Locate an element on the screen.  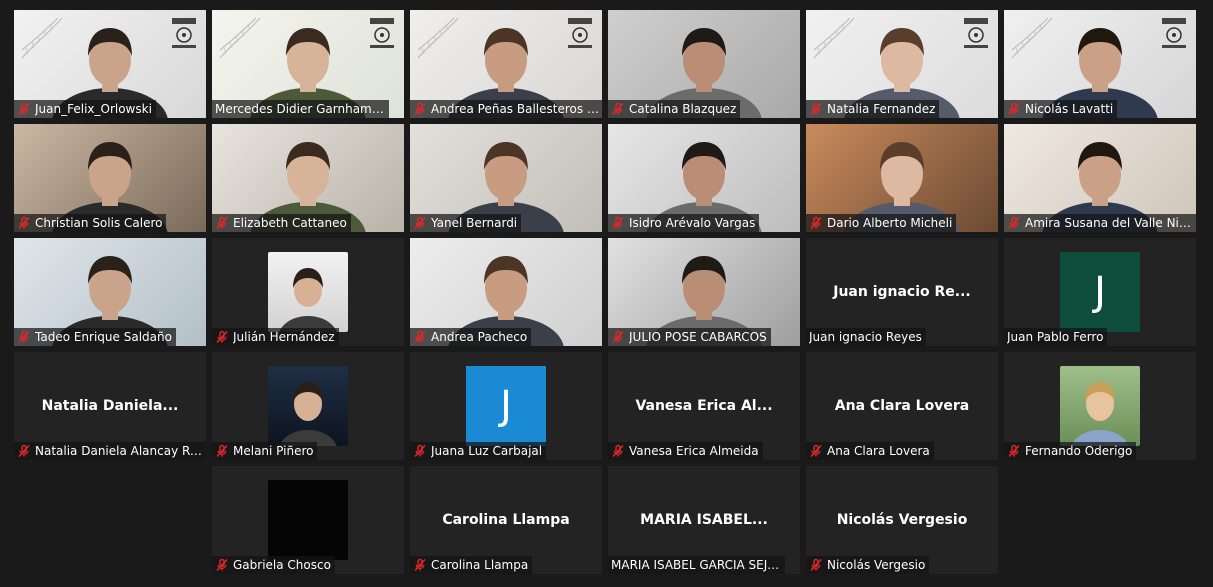
participant-name-label: Ana Clara Lovera is located at coordinates (870, 451).